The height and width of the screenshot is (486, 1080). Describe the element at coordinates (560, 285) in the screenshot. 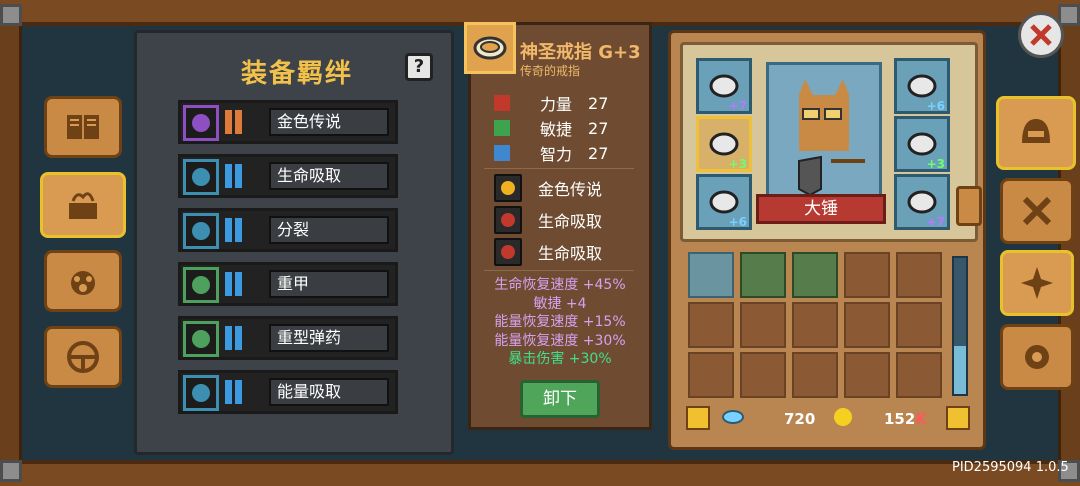

I see `bonus-line: 生命恢复速度 +45%` at that location.